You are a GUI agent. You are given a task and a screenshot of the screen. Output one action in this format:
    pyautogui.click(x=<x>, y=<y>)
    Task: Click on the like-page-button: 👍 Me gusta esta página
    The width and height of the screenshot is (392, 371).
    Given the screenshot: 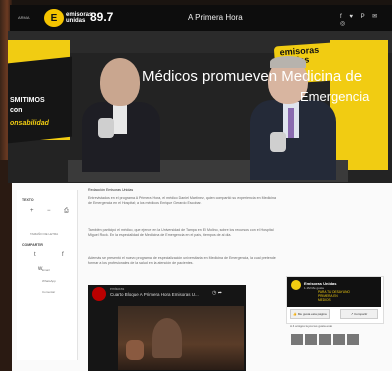 What is the action you would take?
    pyautogui.click(x=310, y=314)
    